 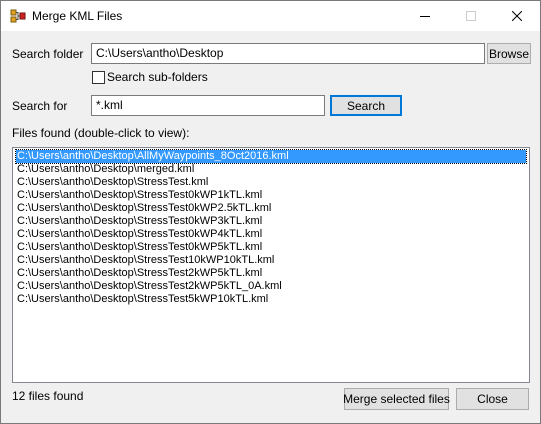 I want to click on list-item: C:\Users\antho\Desktop\StressTest.kml, so click(x=112, y=182).